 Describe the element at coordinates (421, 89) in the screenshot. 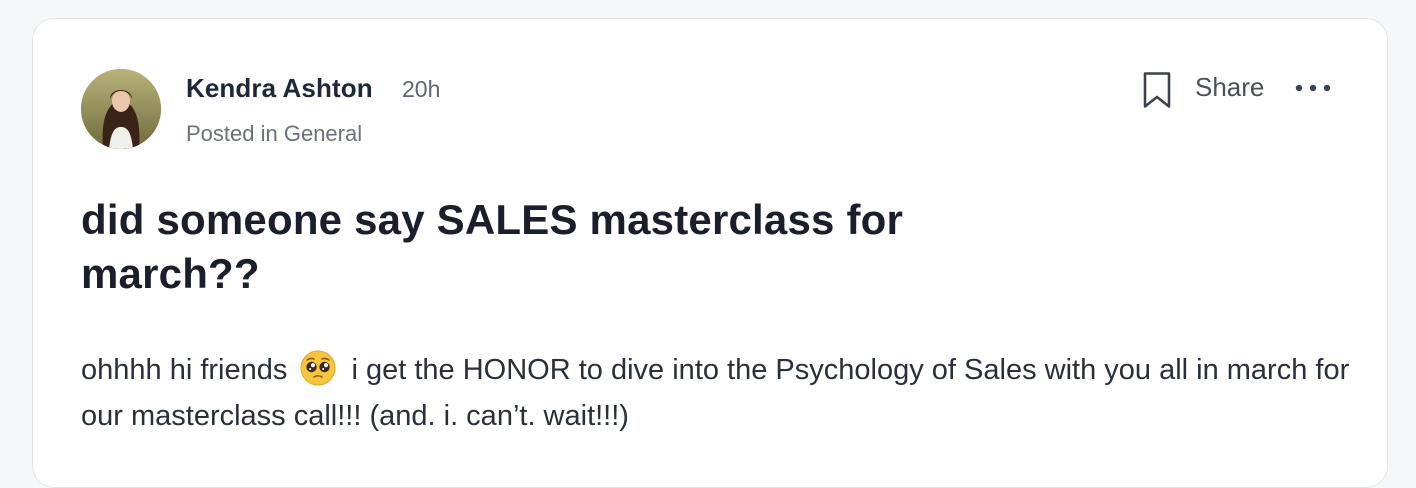

I see `post-timestamp: 20h` at that location.